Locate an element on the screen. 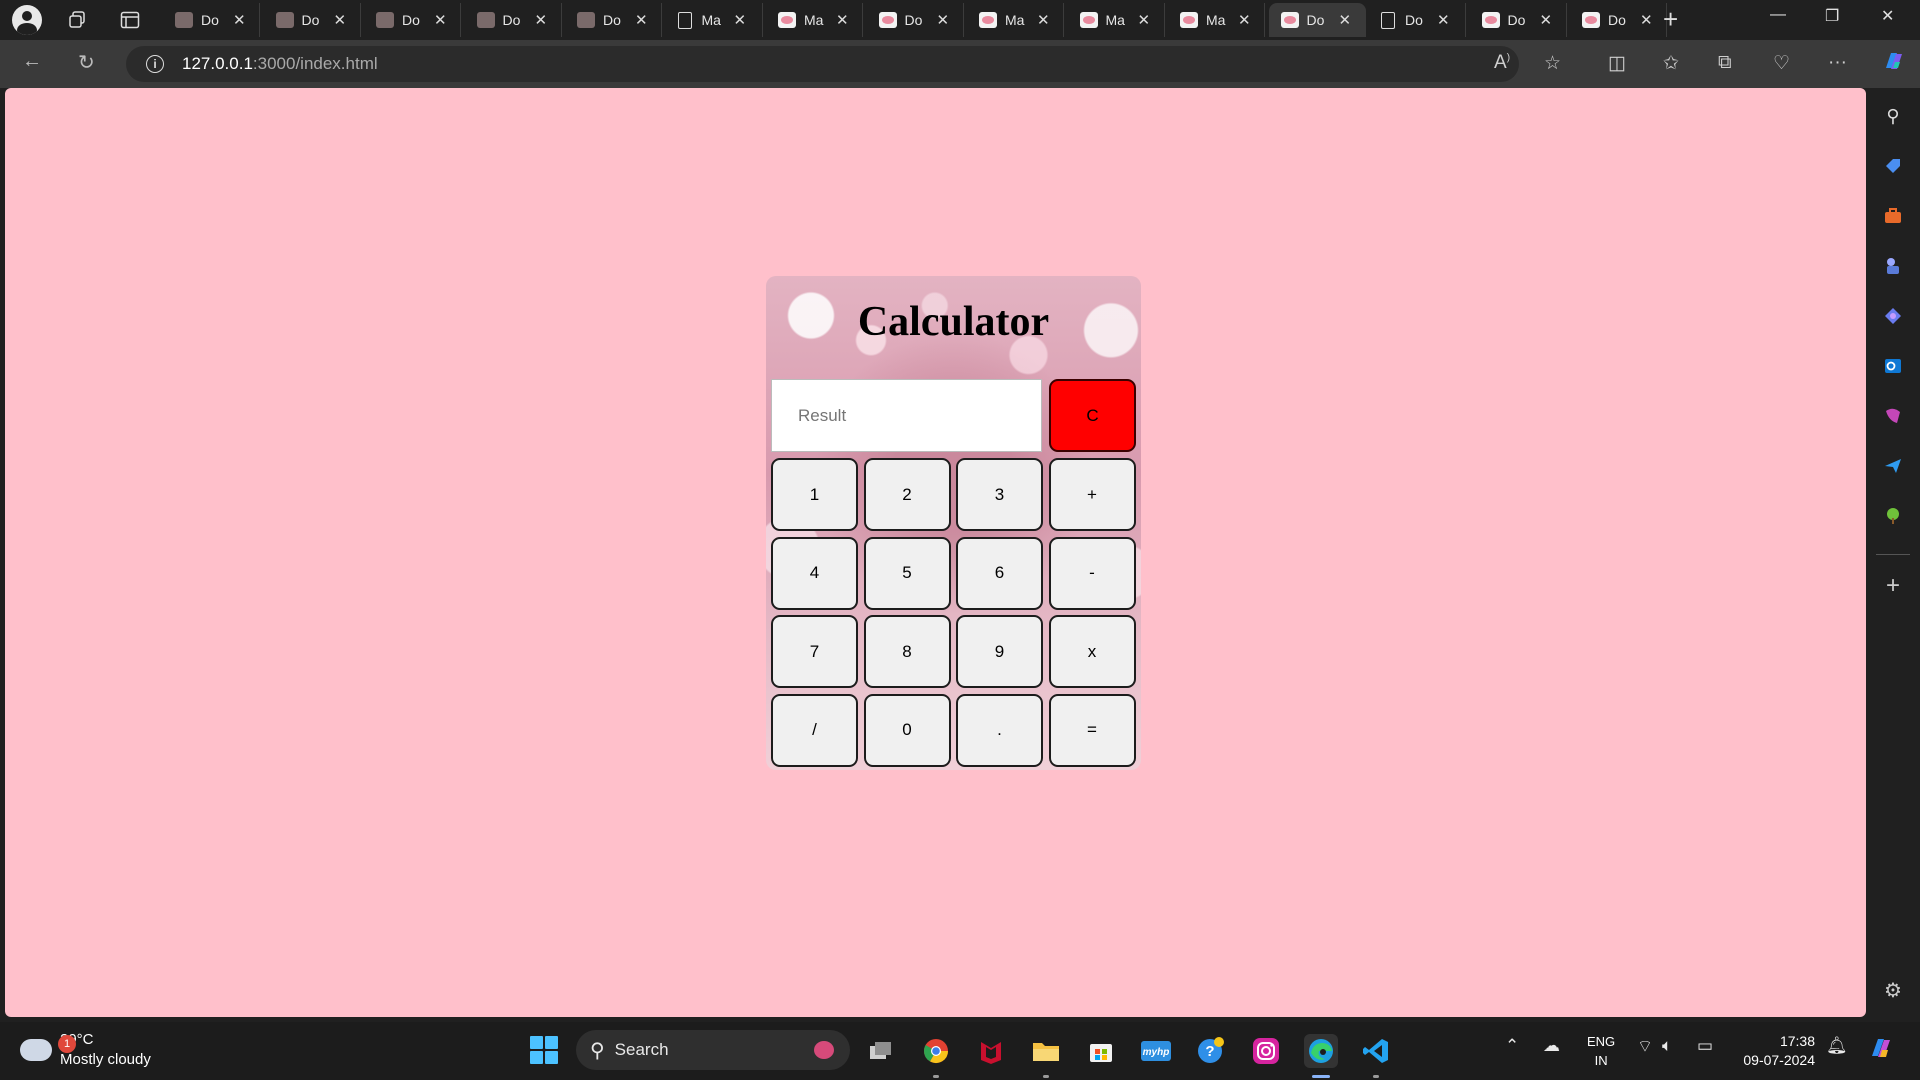  profile-icon is located at coordinates (27, 20).